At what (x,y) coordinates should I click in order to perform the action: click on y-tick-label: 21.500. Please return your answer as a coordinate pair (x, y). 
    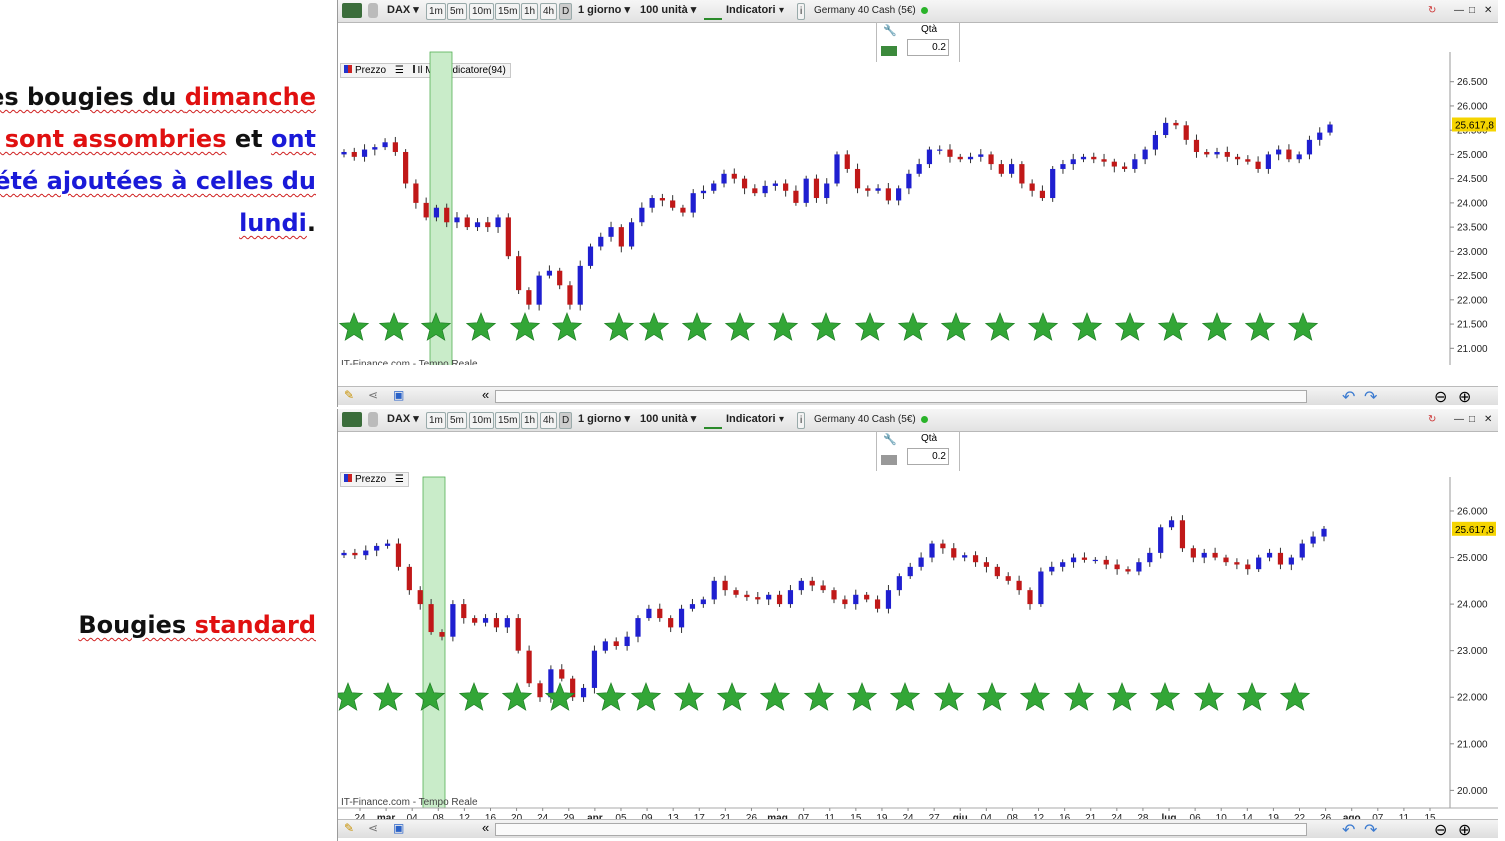
    Looking at the image, I should click on (1472, 325).